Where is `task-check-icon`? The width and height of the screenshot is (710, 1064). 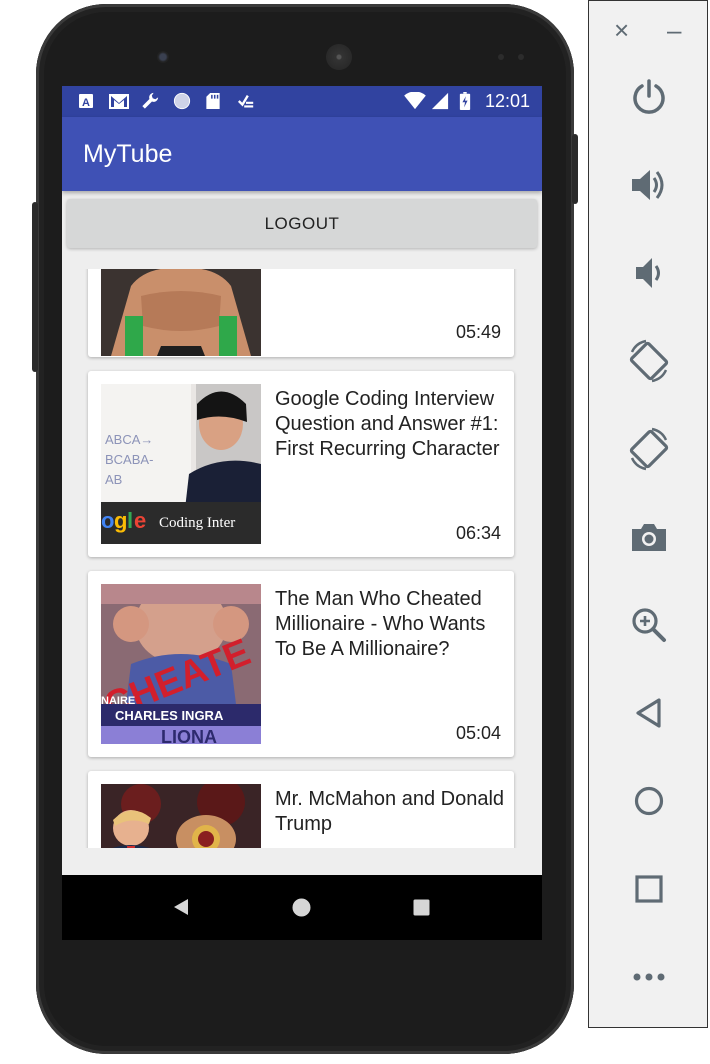 task-check-icon is located at coordinates (245, 101).